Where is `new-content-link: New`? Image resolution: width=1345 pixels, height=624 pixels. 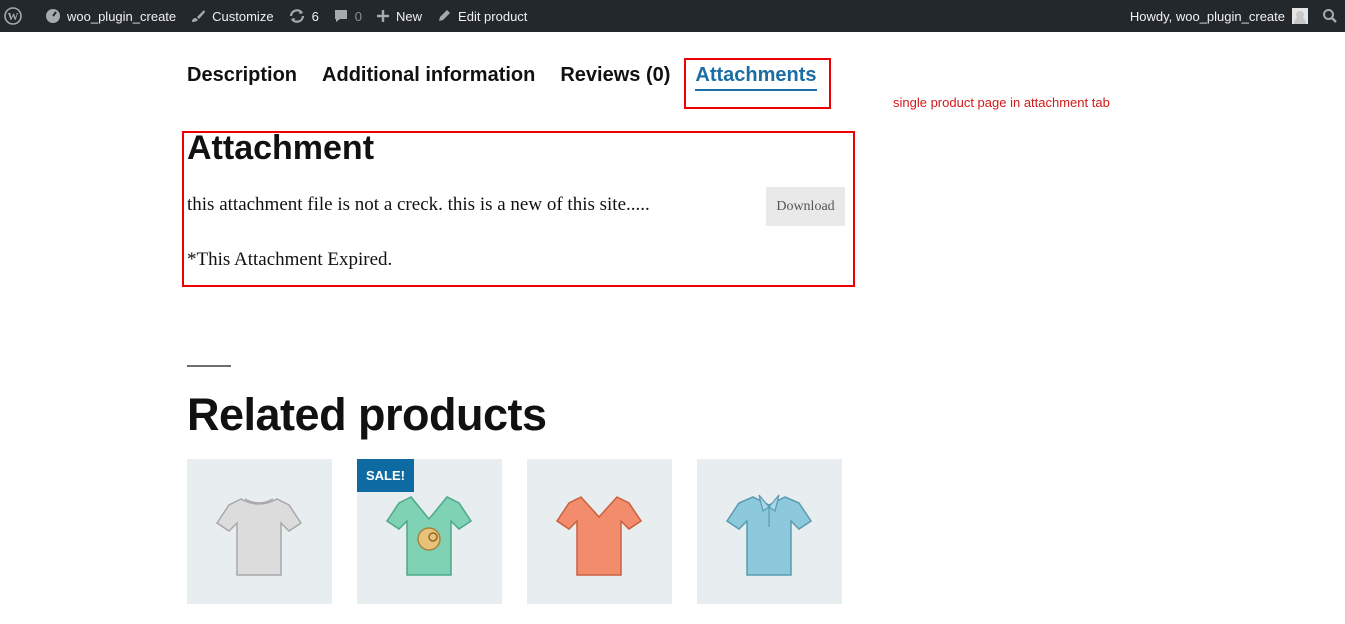 new-content-link: New is located at coordinates (399, 16).